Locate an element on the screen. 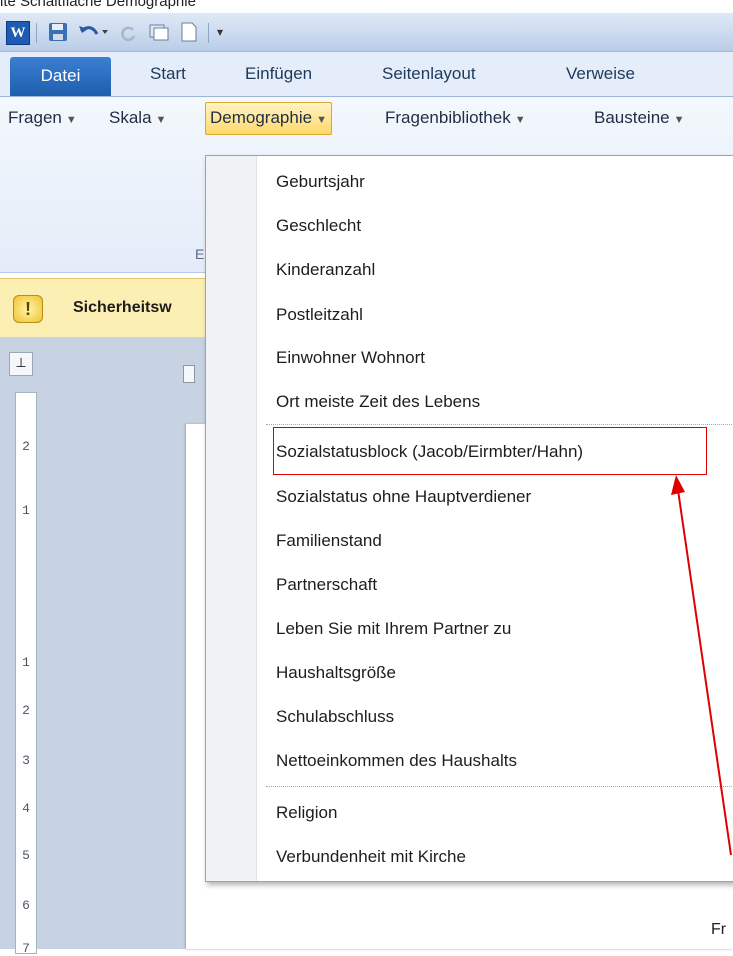 This screenshot has width=733, height=956. menu-item-schulabschluss: Schulabschluss is located at coordinates (335, 717).